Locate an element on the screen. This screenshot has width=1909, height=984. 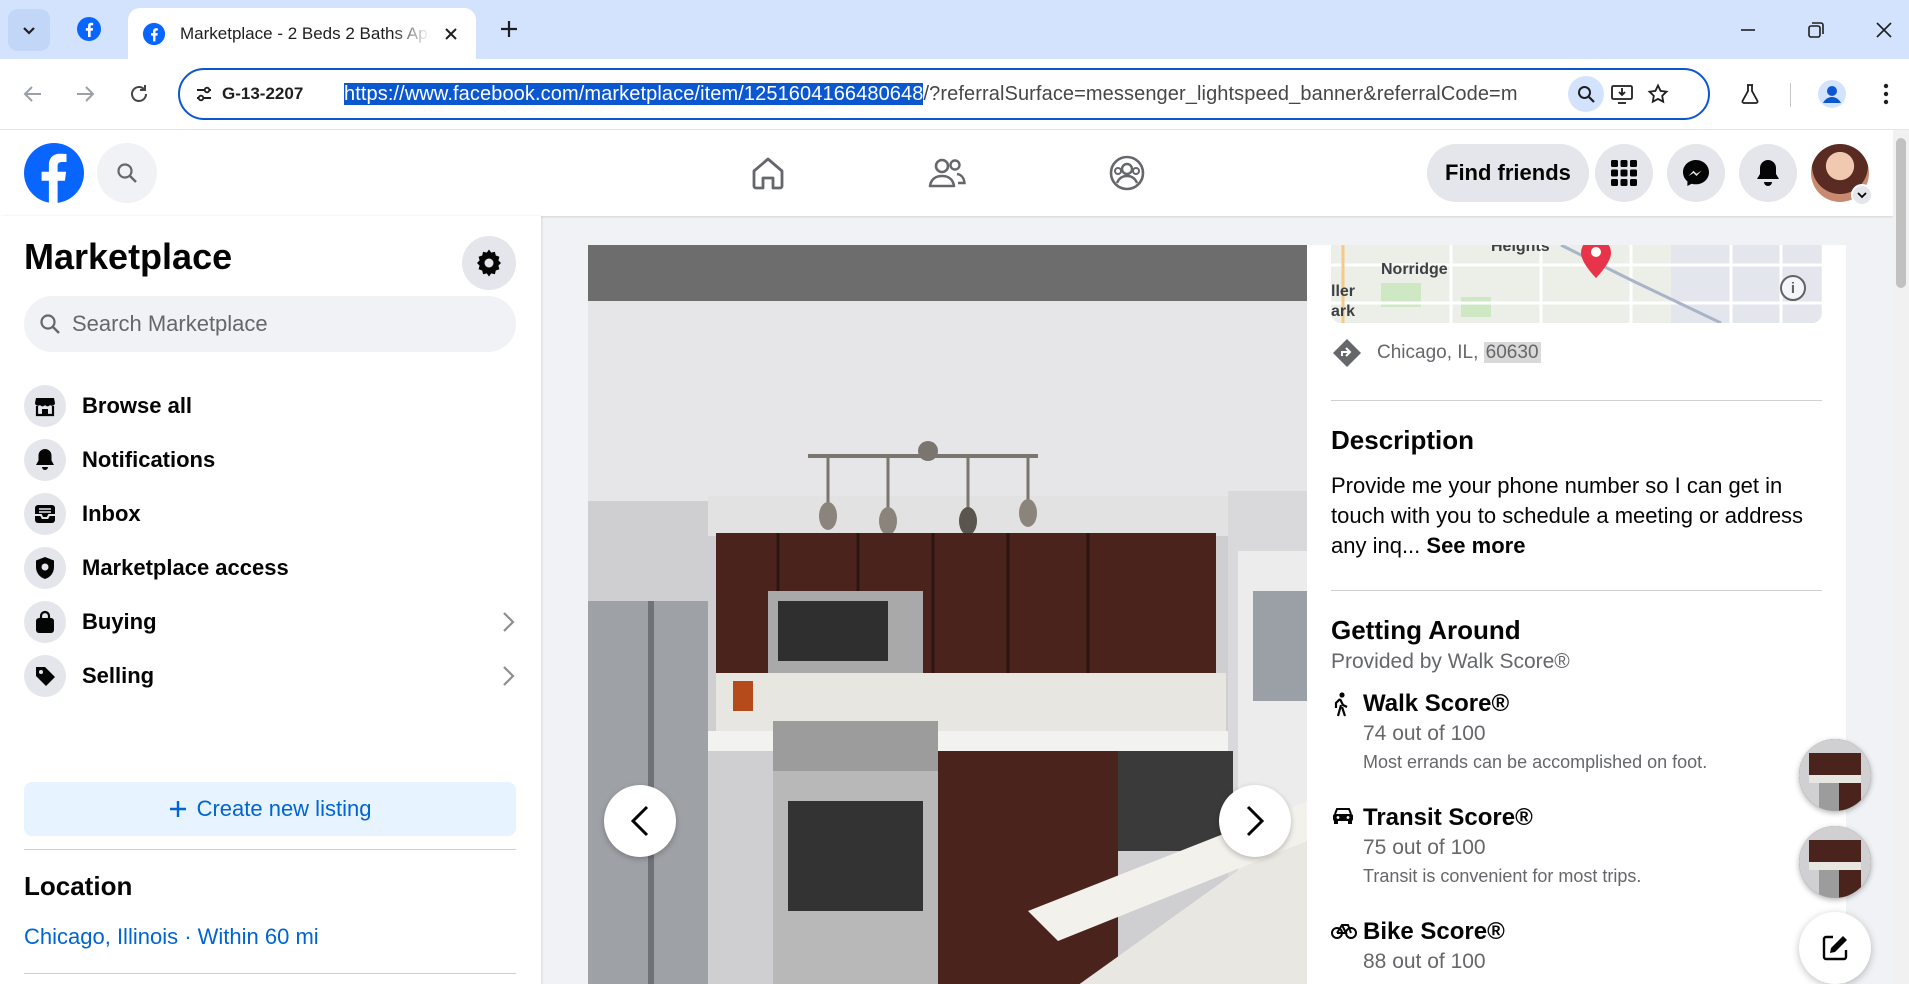
car-icon is located at coordinates (1347, 845).